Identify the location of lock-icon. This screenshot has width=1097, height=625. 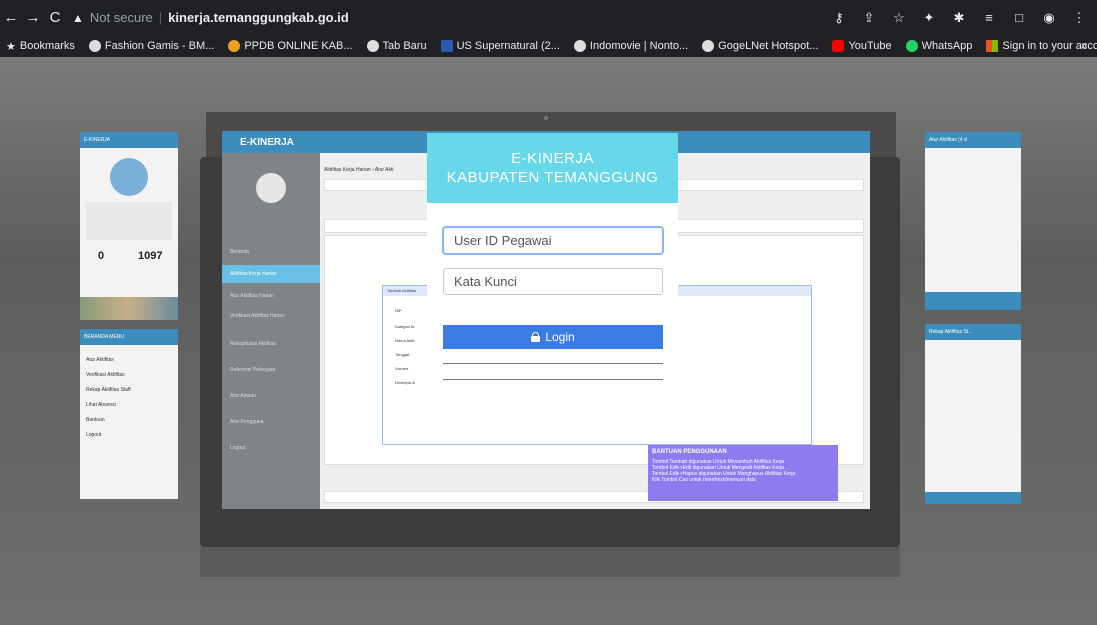
(536, 337).